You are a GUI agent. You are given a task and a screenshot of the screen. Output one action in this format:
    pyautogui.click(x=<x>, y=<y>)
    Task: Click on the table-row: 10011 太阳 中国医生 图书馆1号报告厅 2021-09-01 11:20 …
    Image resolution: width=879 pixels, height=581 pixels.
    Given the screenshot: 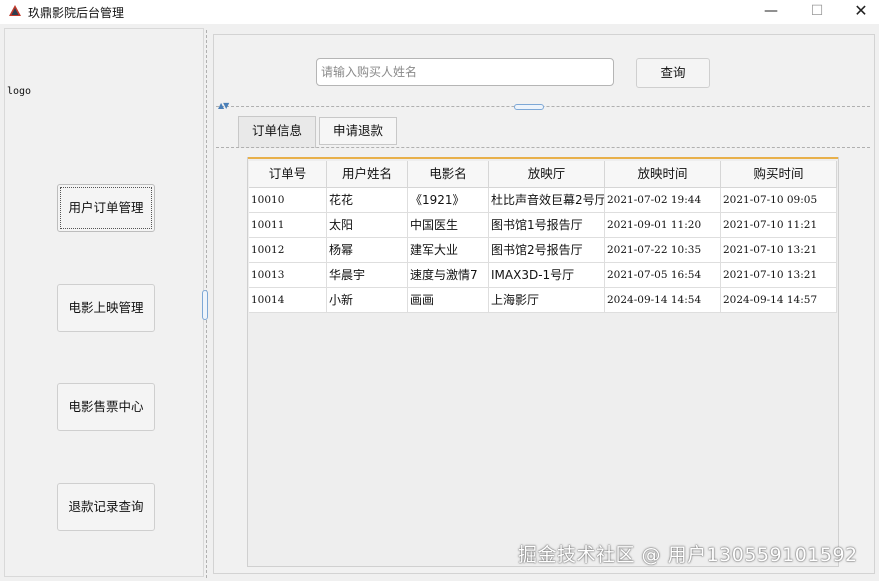 What is the action you would take?
    pyautogui.click(x=543, y=225)
    